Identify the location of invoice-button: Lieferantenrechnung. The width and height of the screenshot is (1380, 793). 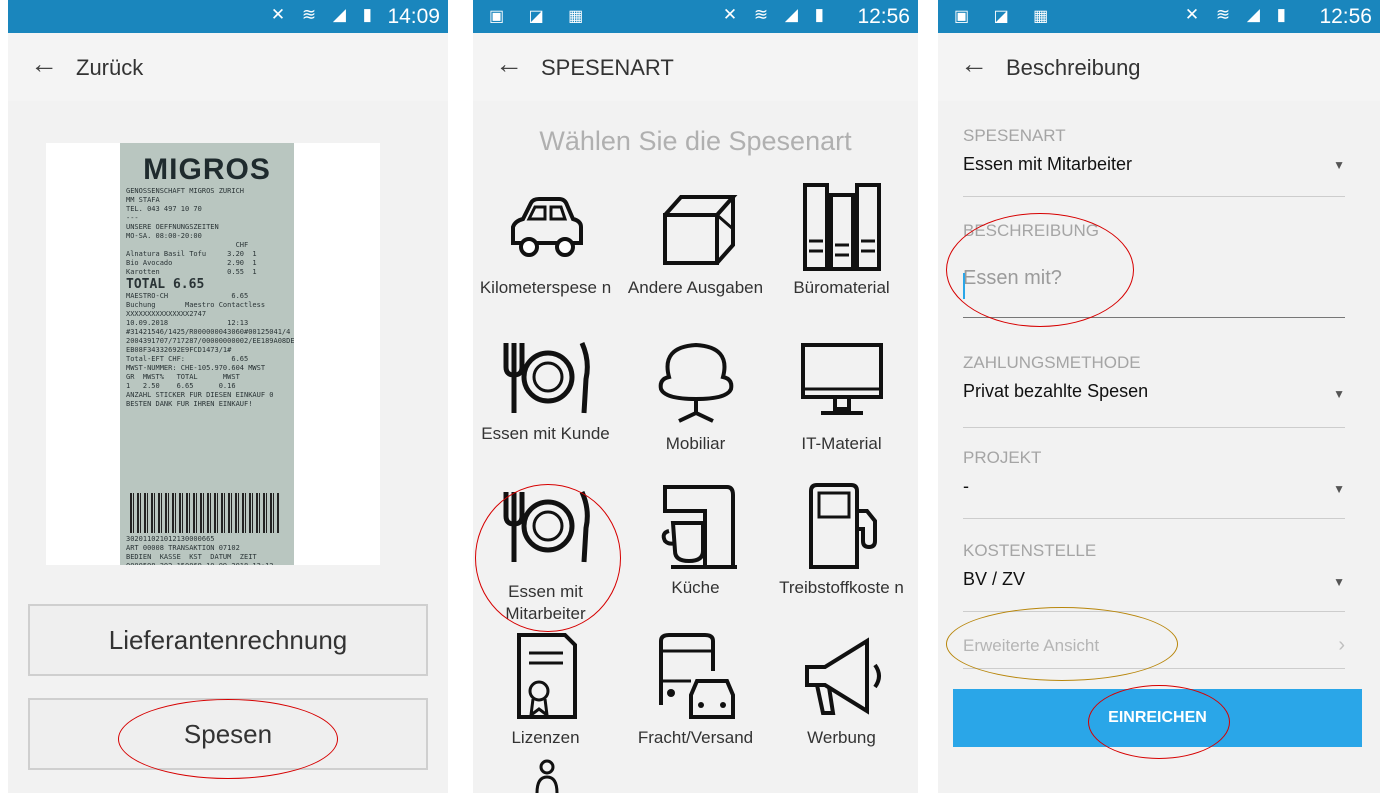
(228, 640).